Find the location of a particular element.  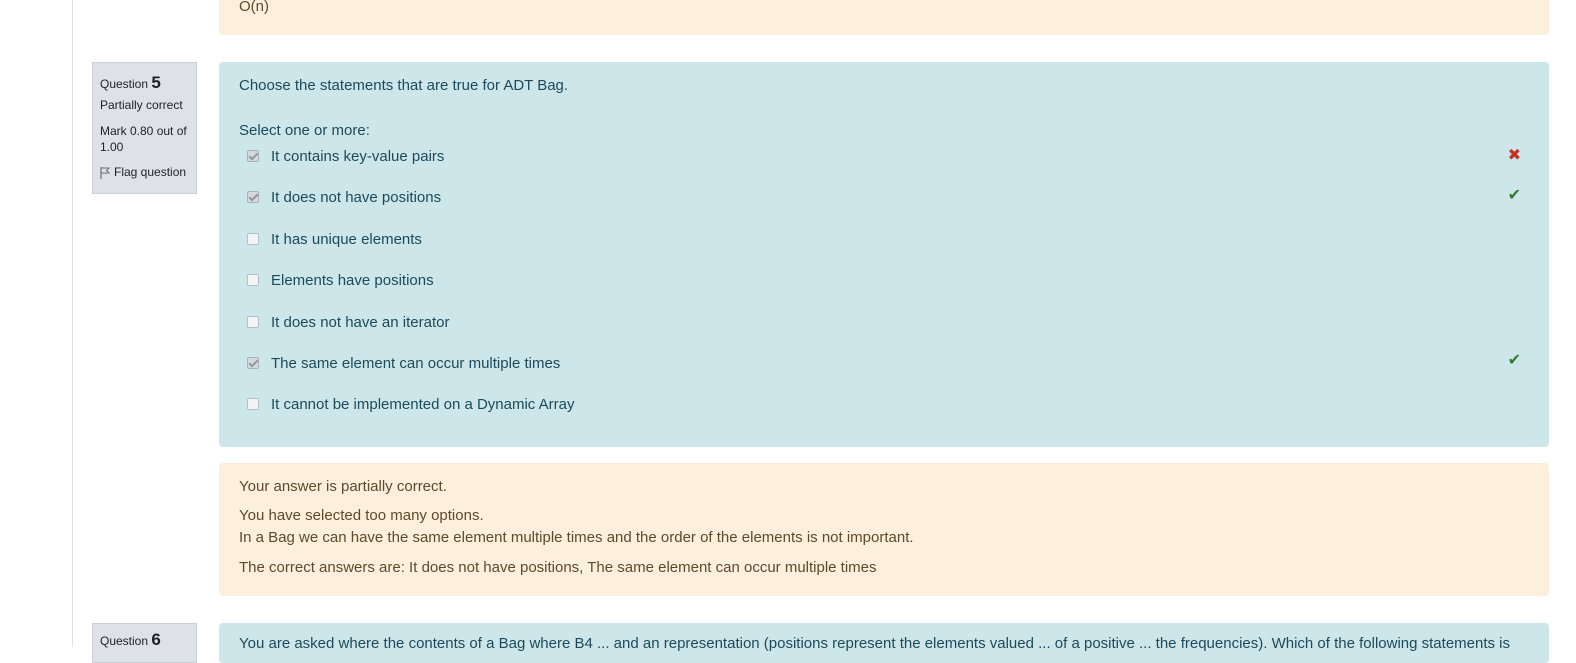

answer-label: It does not have positions is located at coordinates (356, 197).